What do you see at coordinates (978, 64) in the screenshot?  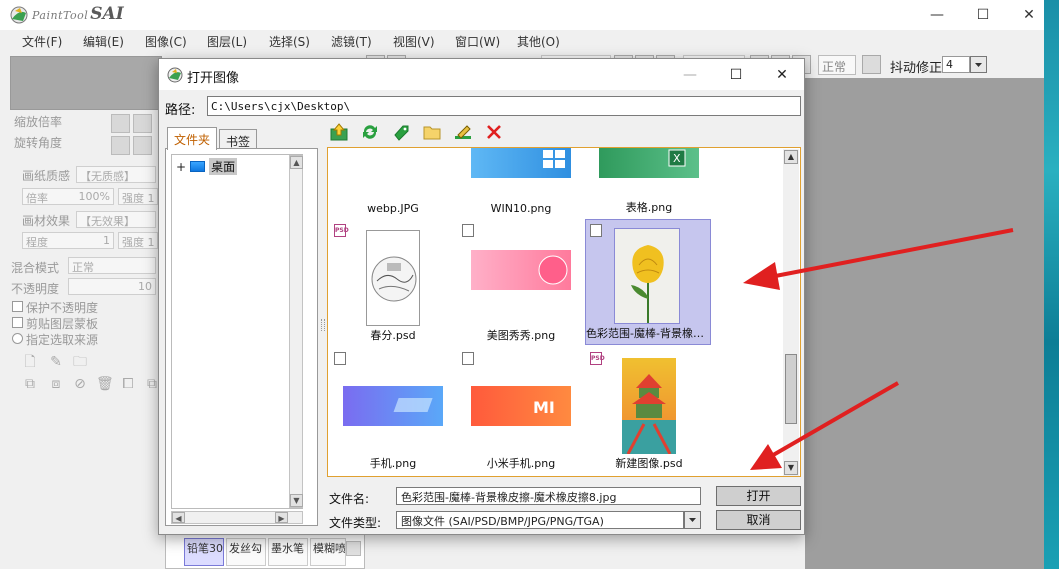 I see `stabilizer-dropdown-button` at bounding box center [978, 64].